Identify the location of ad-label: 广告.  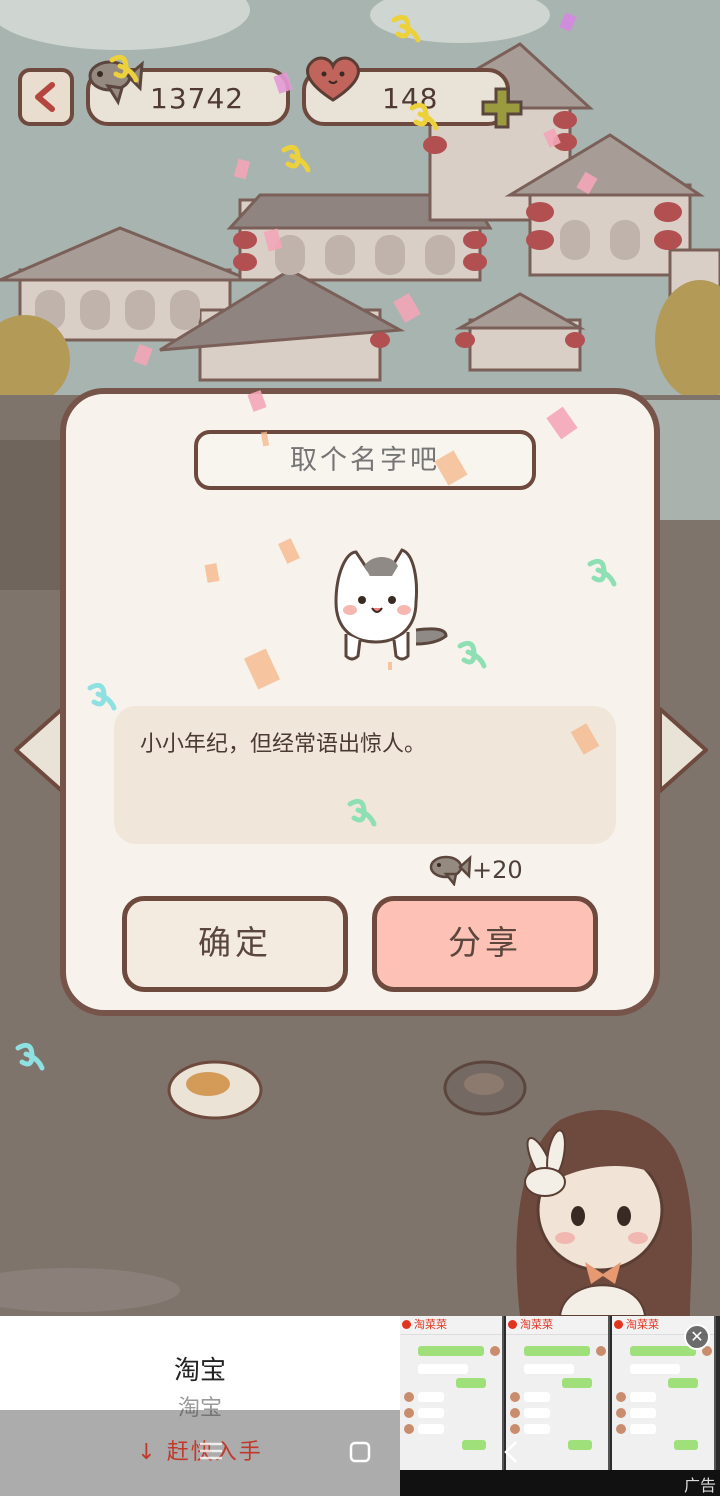
(700, 1485).